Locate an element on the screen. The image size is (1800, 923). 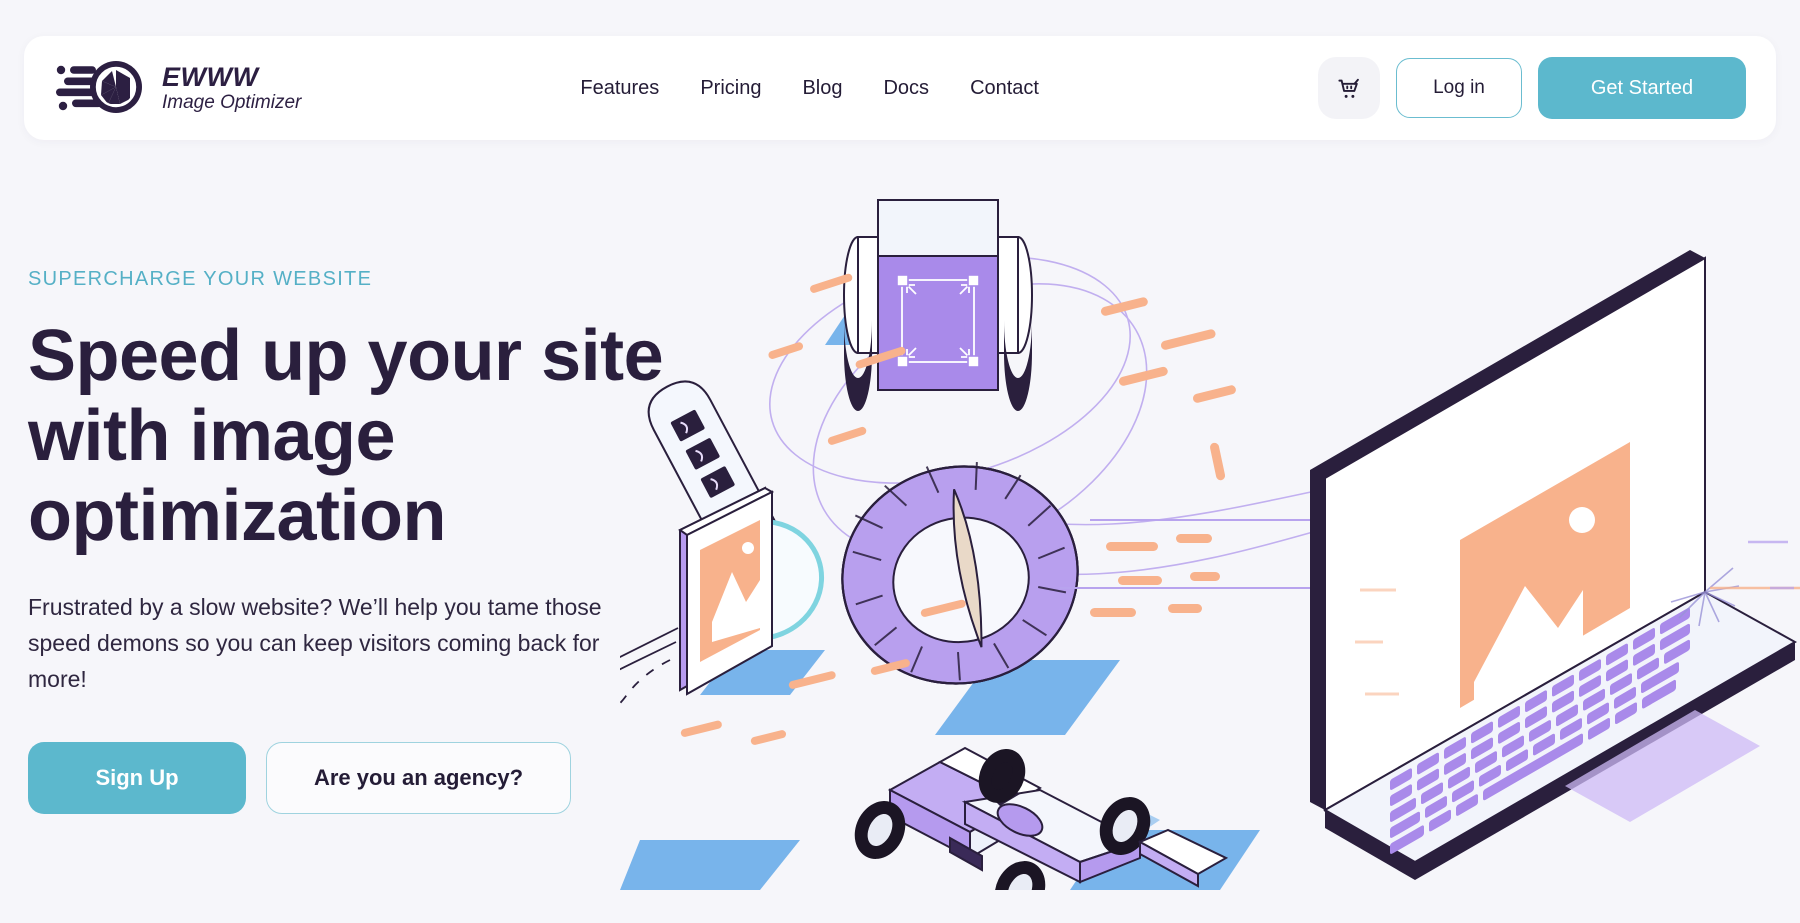
hero-cta-row: Sign Up Are you an agency? is located at coordinates (368, 777).